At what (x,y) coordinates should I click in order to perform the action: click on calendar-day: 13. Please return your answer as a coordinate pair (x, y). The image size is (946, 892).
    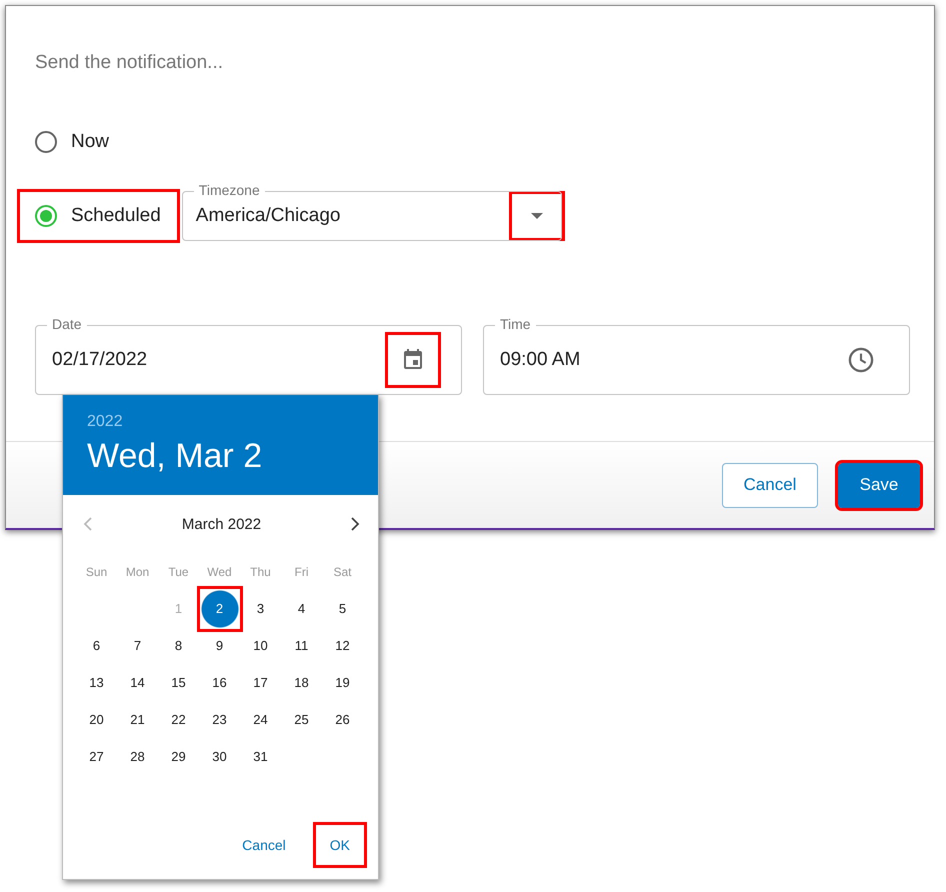
    Looking at the image, I should click on (96, 682).